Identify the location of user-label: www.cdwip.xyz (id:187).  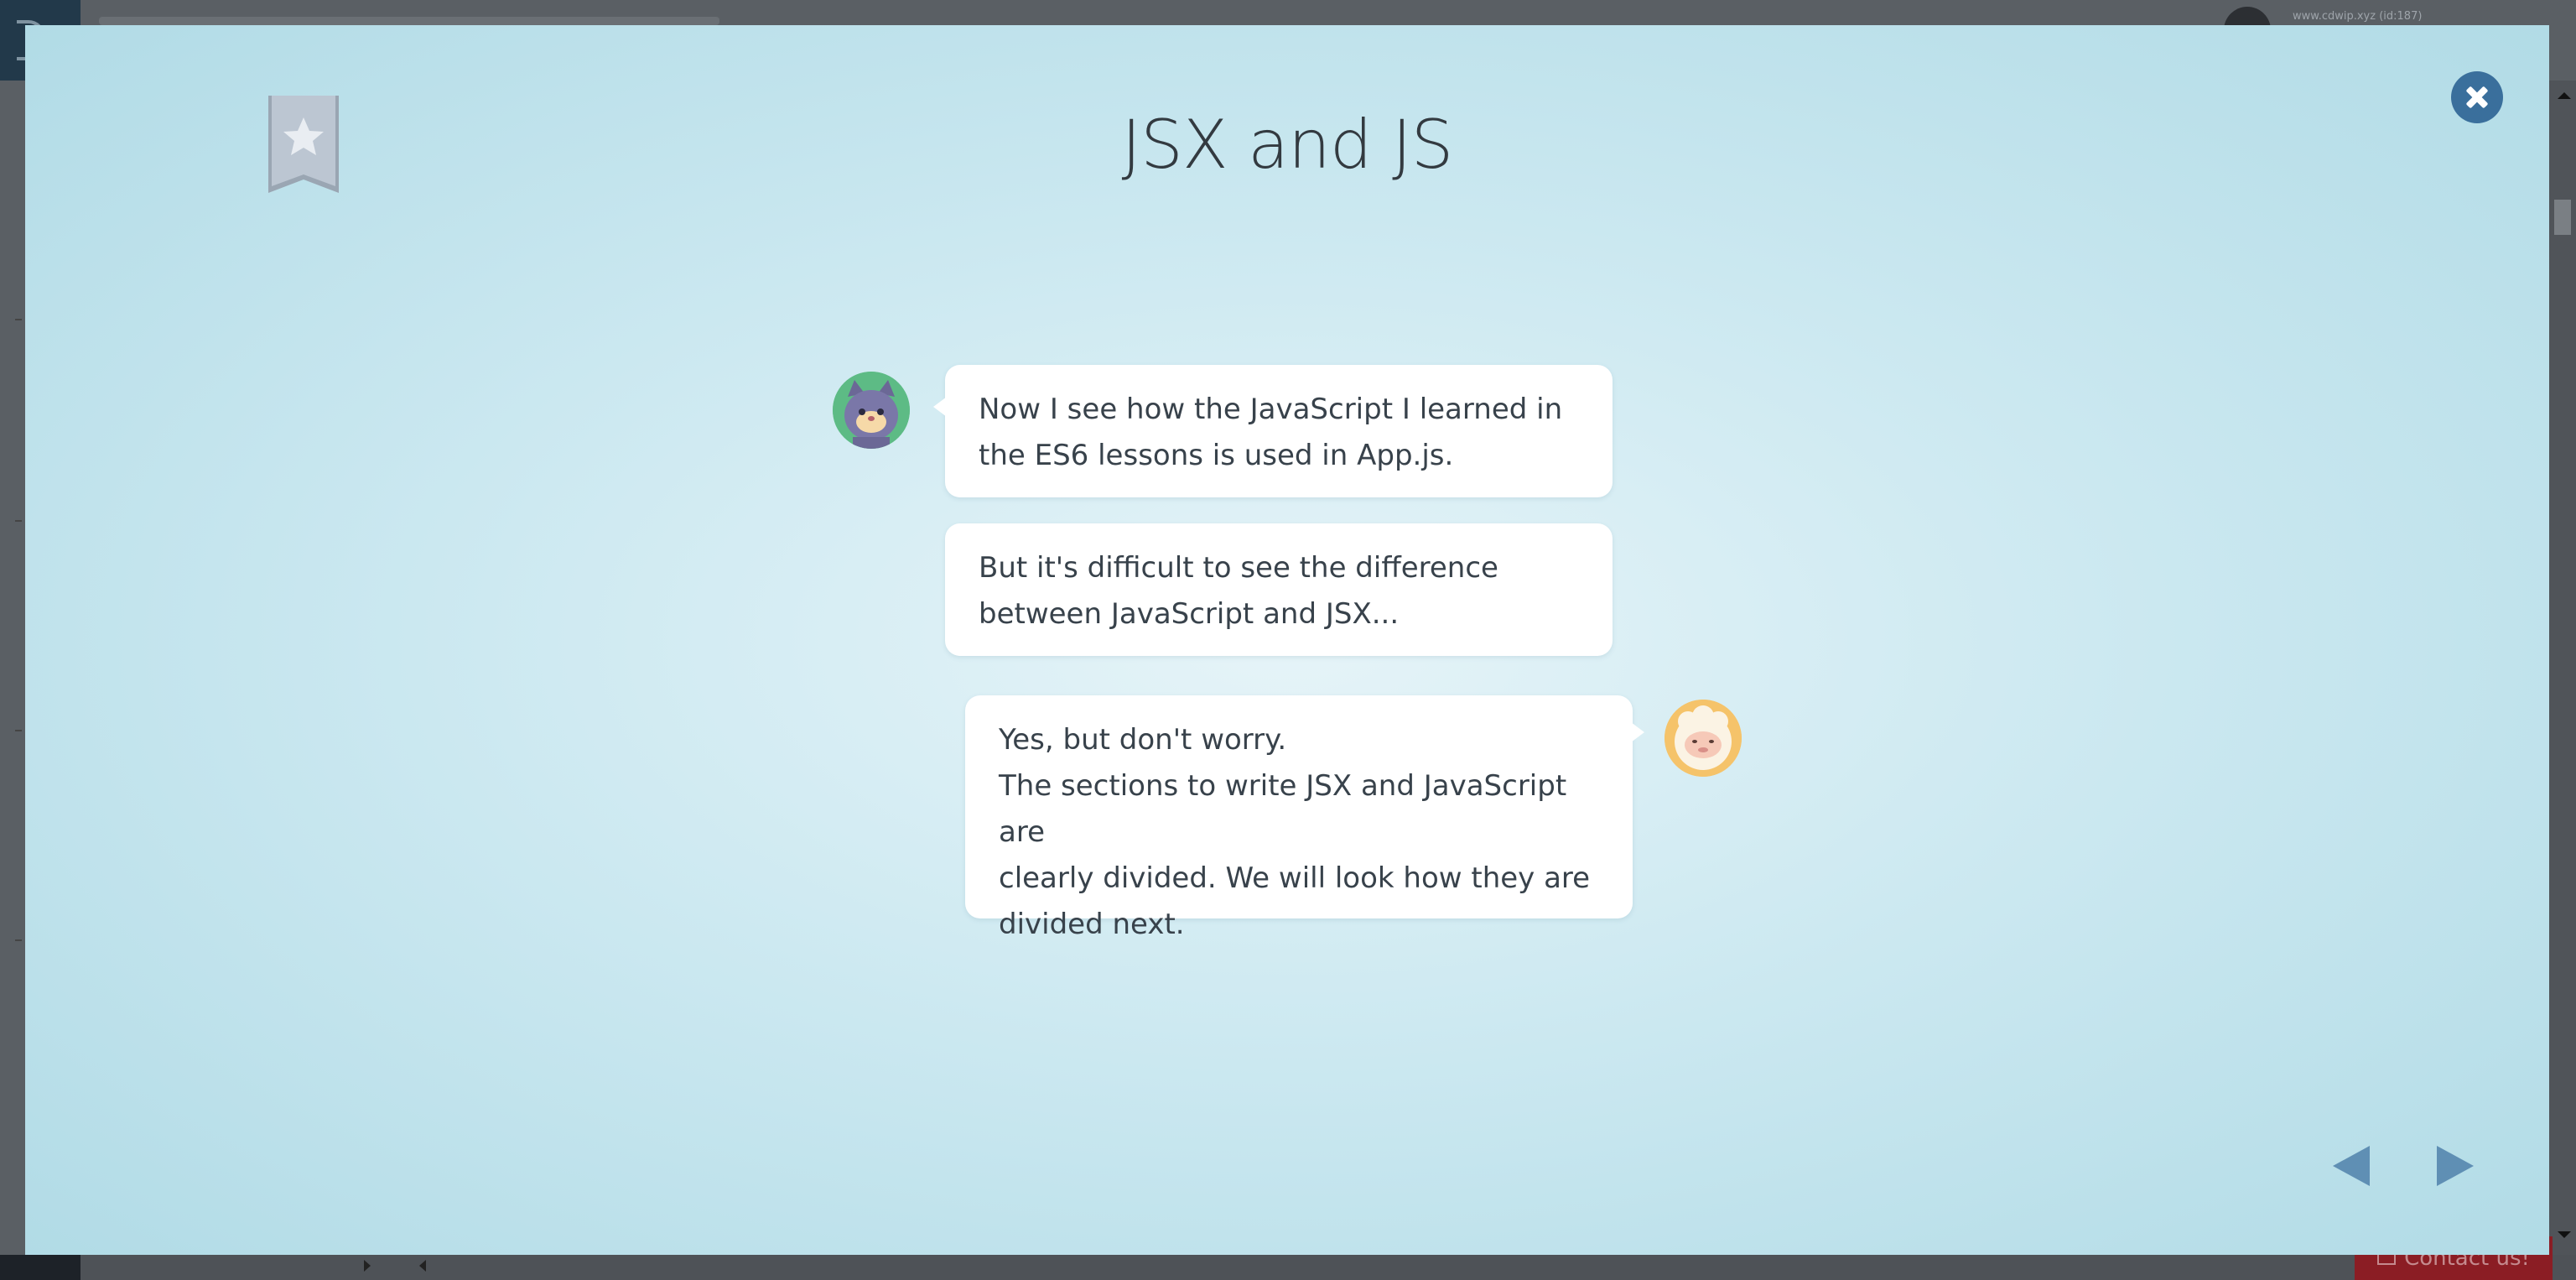
(2358, 16).